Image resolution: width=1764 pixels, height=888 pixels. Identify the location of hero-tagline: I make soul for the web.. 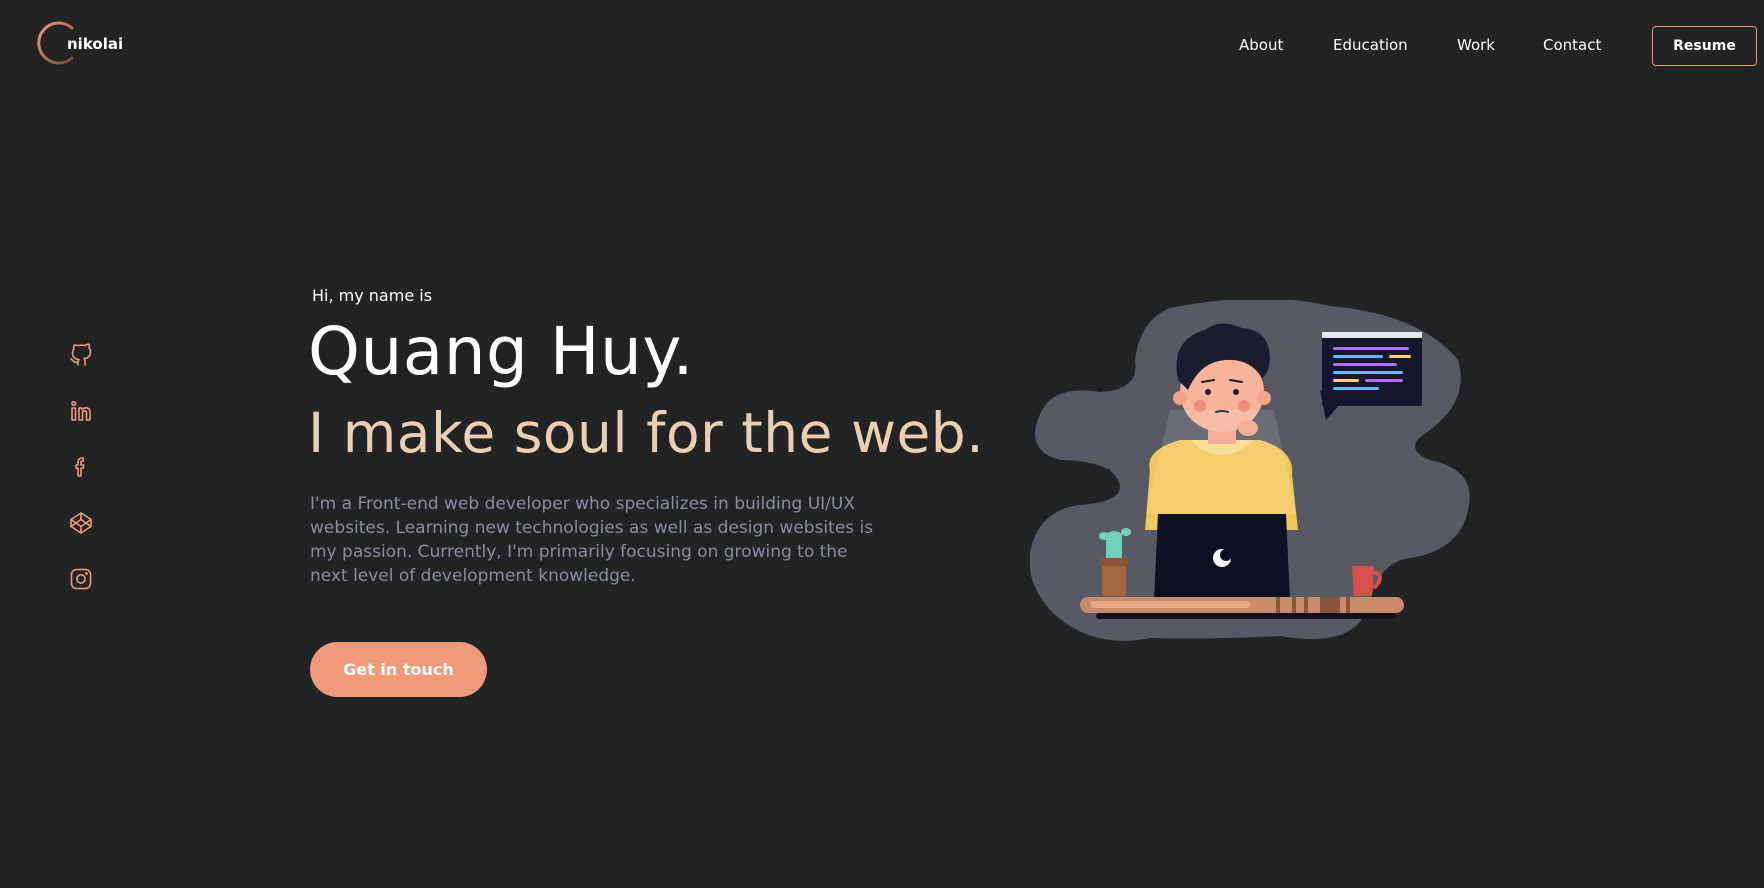
(646, 433).